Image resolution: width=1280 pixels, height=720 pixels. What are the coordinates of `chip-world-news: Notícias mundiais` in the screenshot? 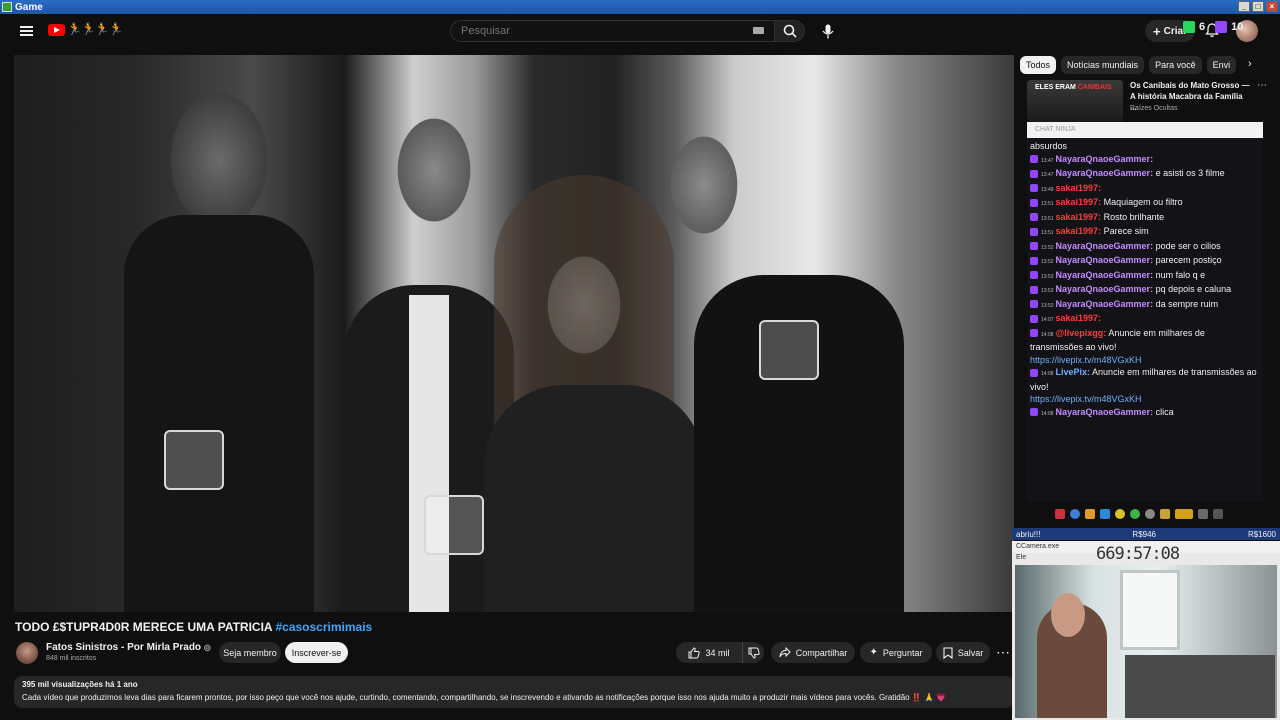 It's located at (1103, 65).